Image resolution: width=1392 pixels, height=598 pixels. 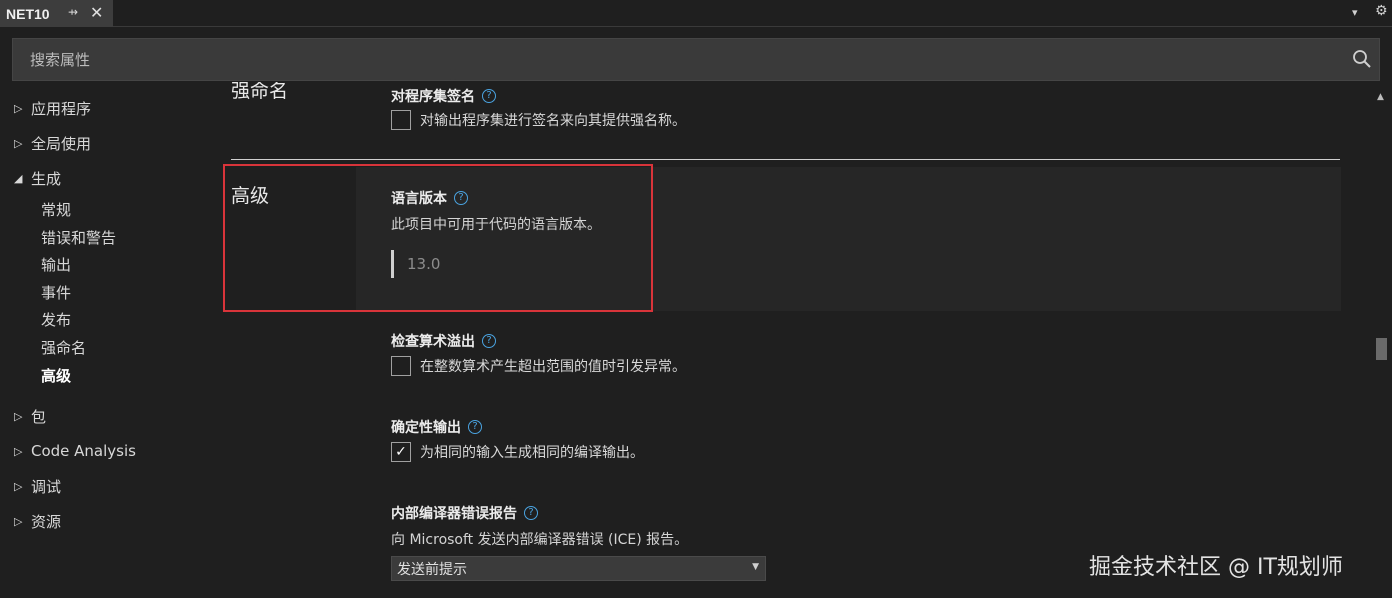 I want to click on close-icon: ✕, so click(x=96, y=12).